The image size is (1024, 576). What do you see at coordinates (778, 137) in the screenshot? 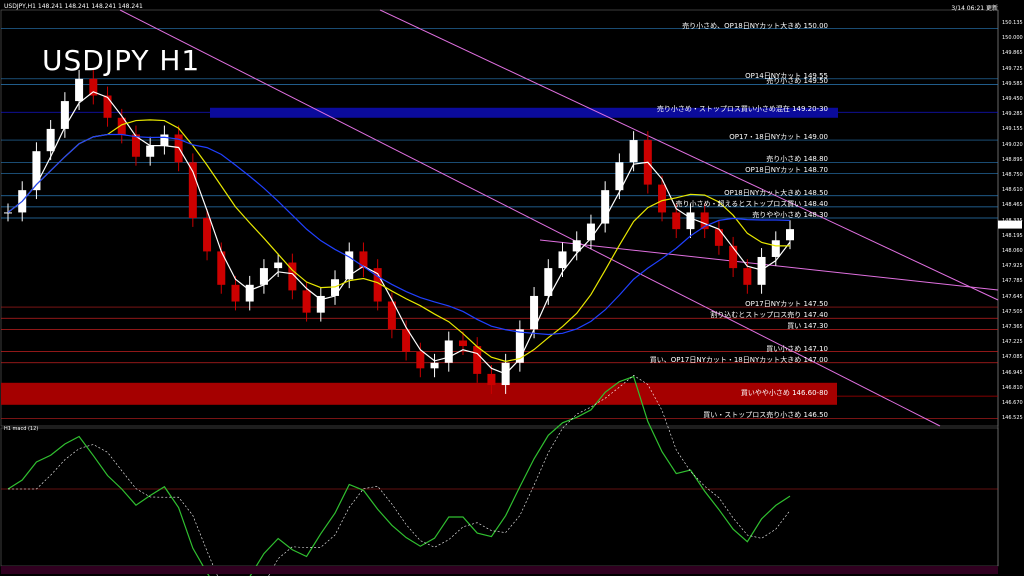
I see `level-label: OP17・18日NYカット 149.00` at bounding box center [778, 137].